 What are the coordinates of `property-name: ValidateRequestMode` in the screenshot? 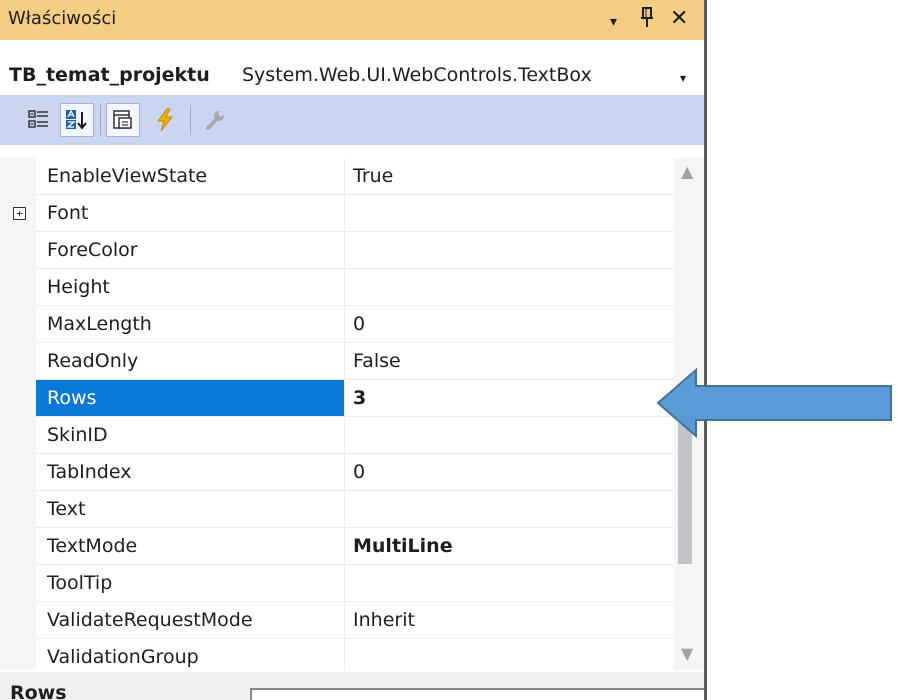 It's located at (190, 620).